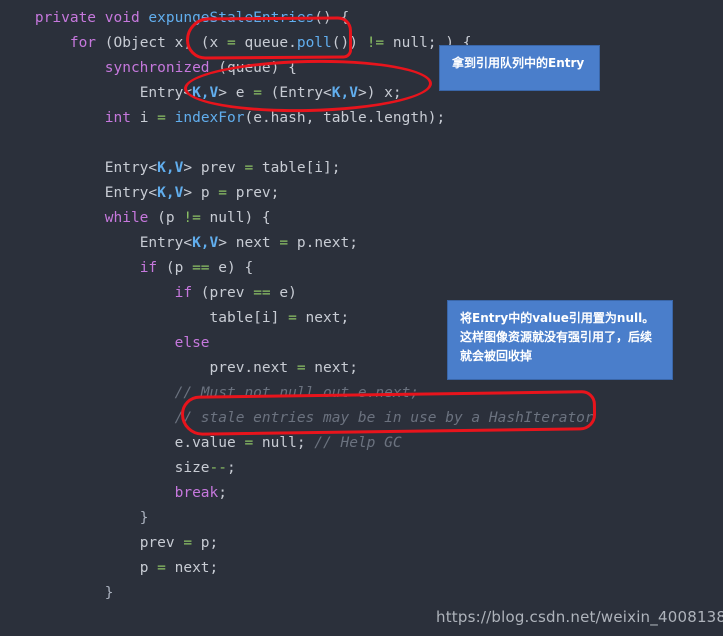 The image size is (723, 636). Describe the element at coordinates (218, 468) in the screenshot. I see `code-token: --` at that location.